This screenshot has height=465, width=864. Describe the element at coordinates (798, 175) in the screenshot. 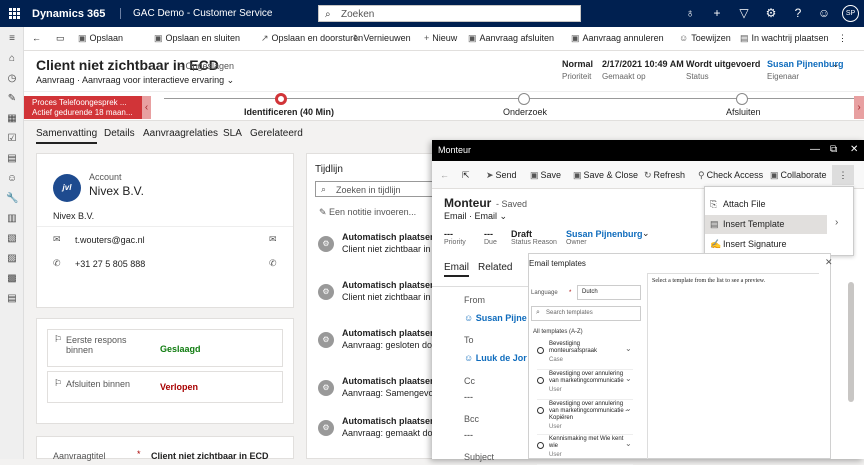

I see `cmd-collaborate: ▣ Collaborate` at that location.